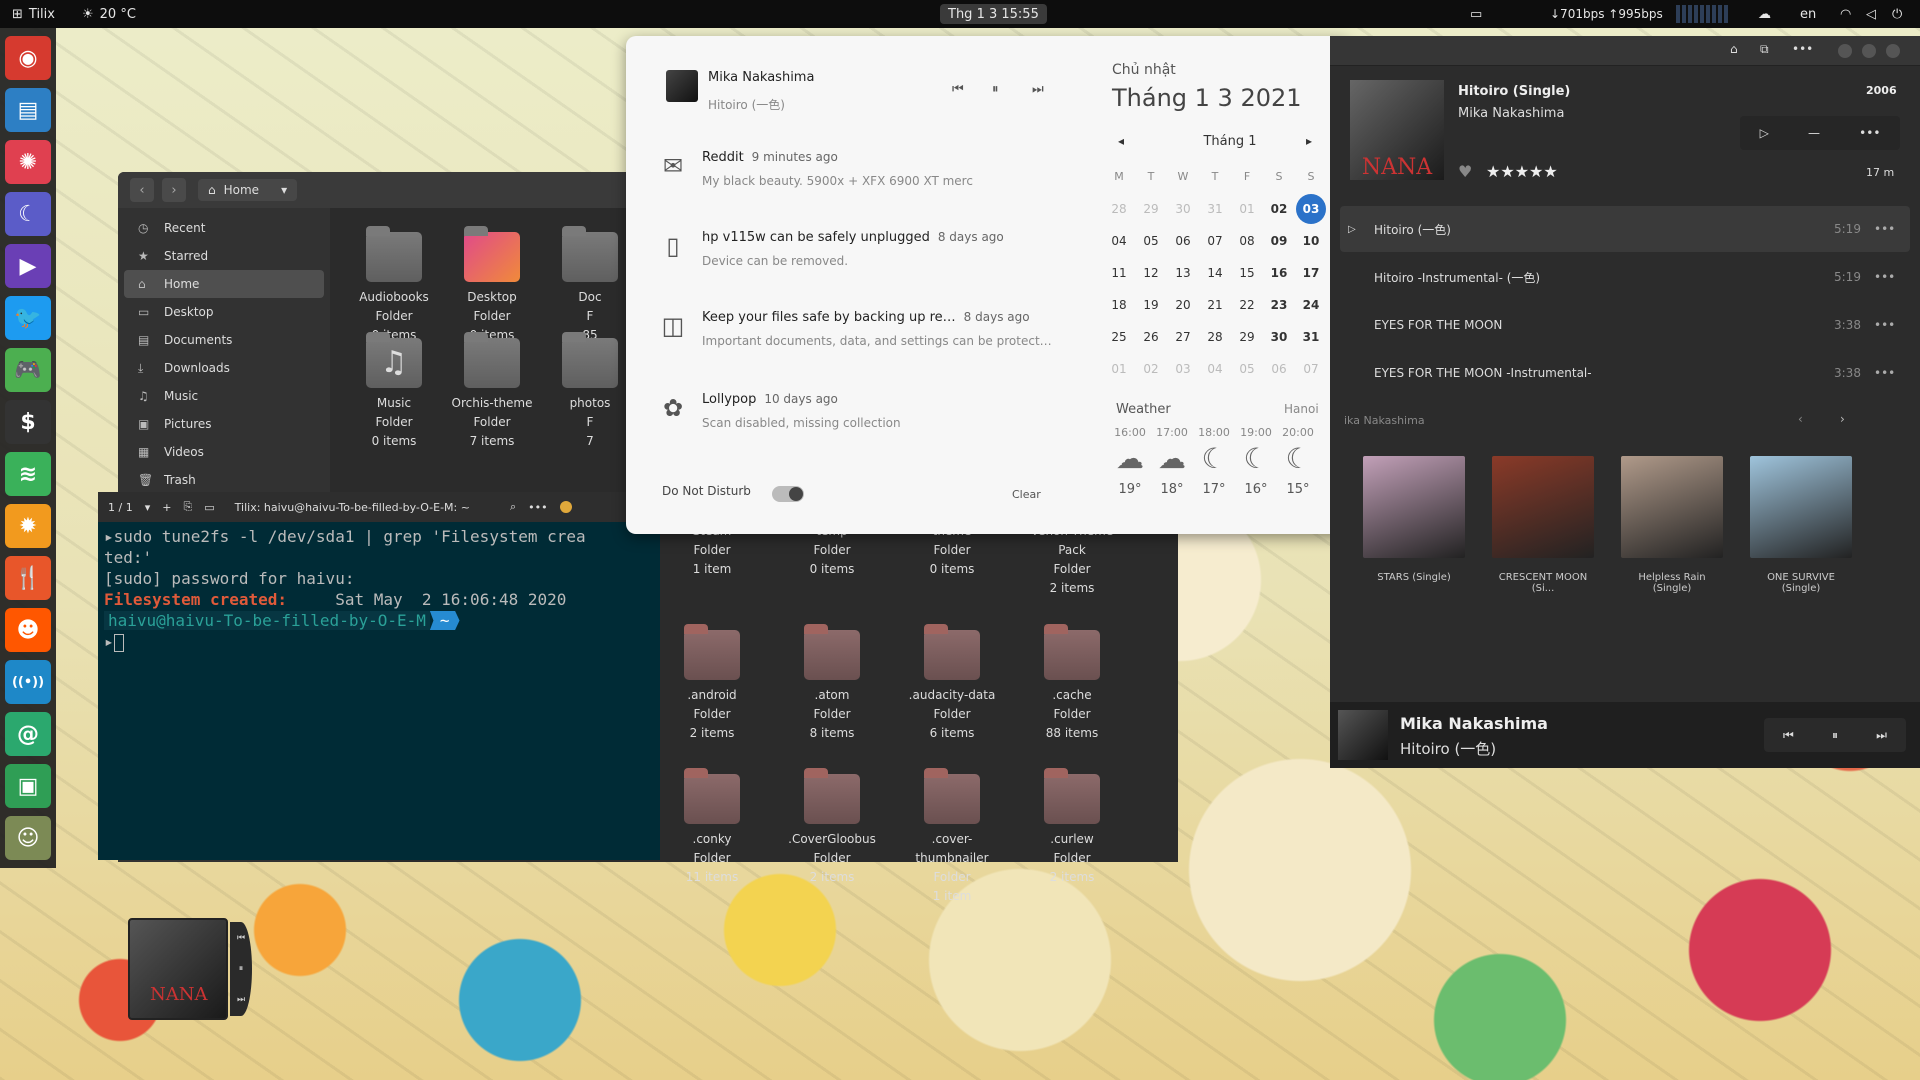 The height and width of the screenshot is (1080, 1920). I want to click on calendar-day: 20, so click(1183, 305).